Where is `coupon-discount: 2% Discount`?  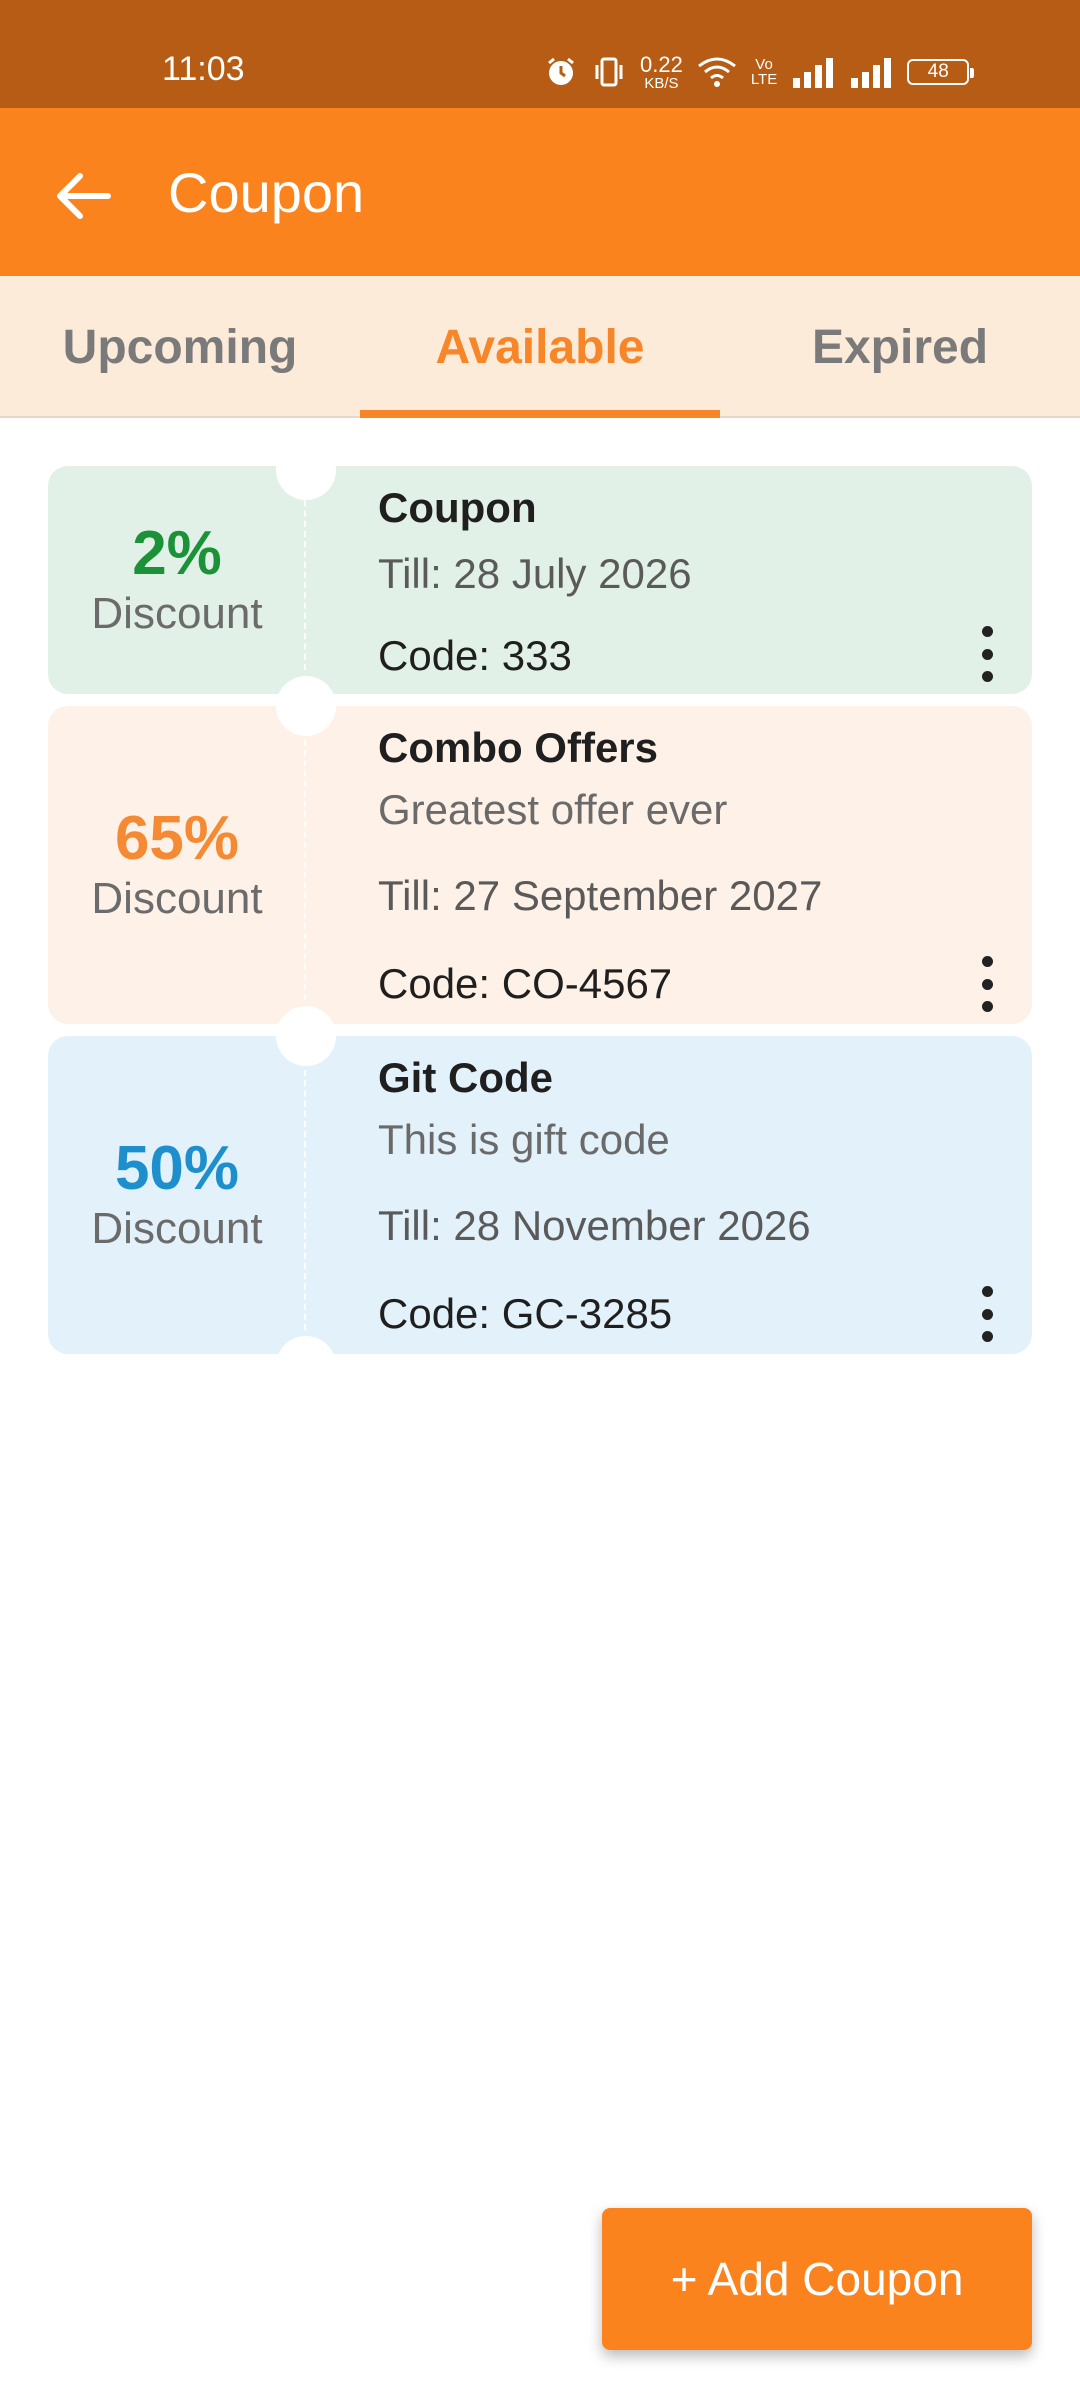
coupon-discount: 2% Discount is located at coordinates (177, 580).